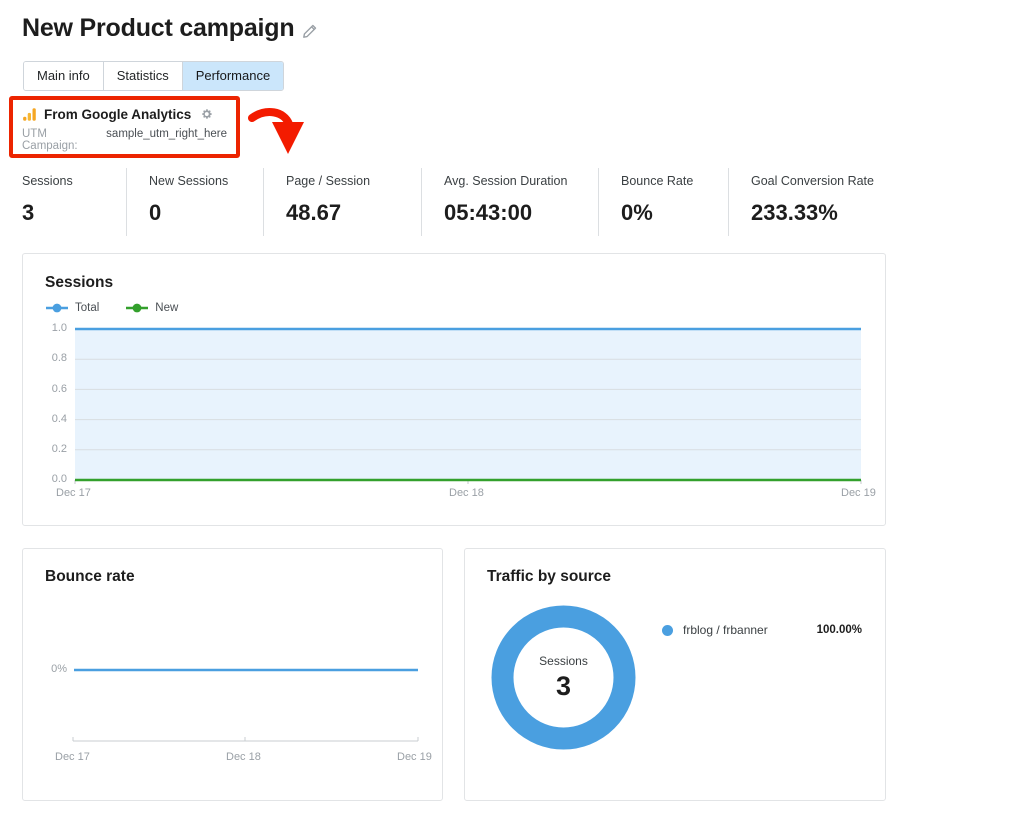  I want to click on metric-value: 0, so click(155, 212).